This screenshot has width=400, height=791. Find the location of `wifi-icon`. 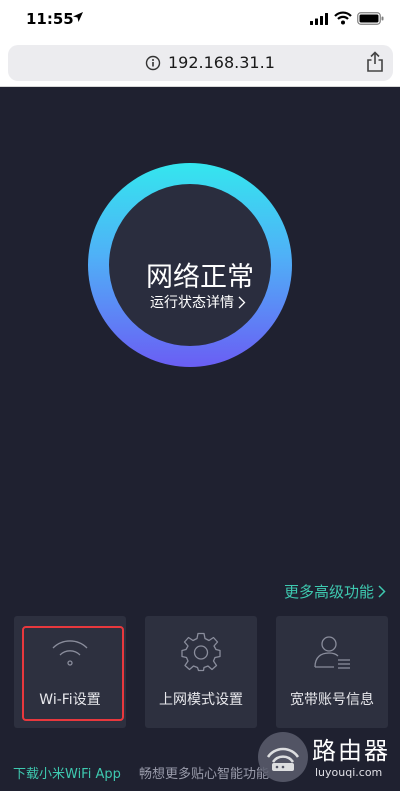

wifi-icon is located at coordinates (343, 18).